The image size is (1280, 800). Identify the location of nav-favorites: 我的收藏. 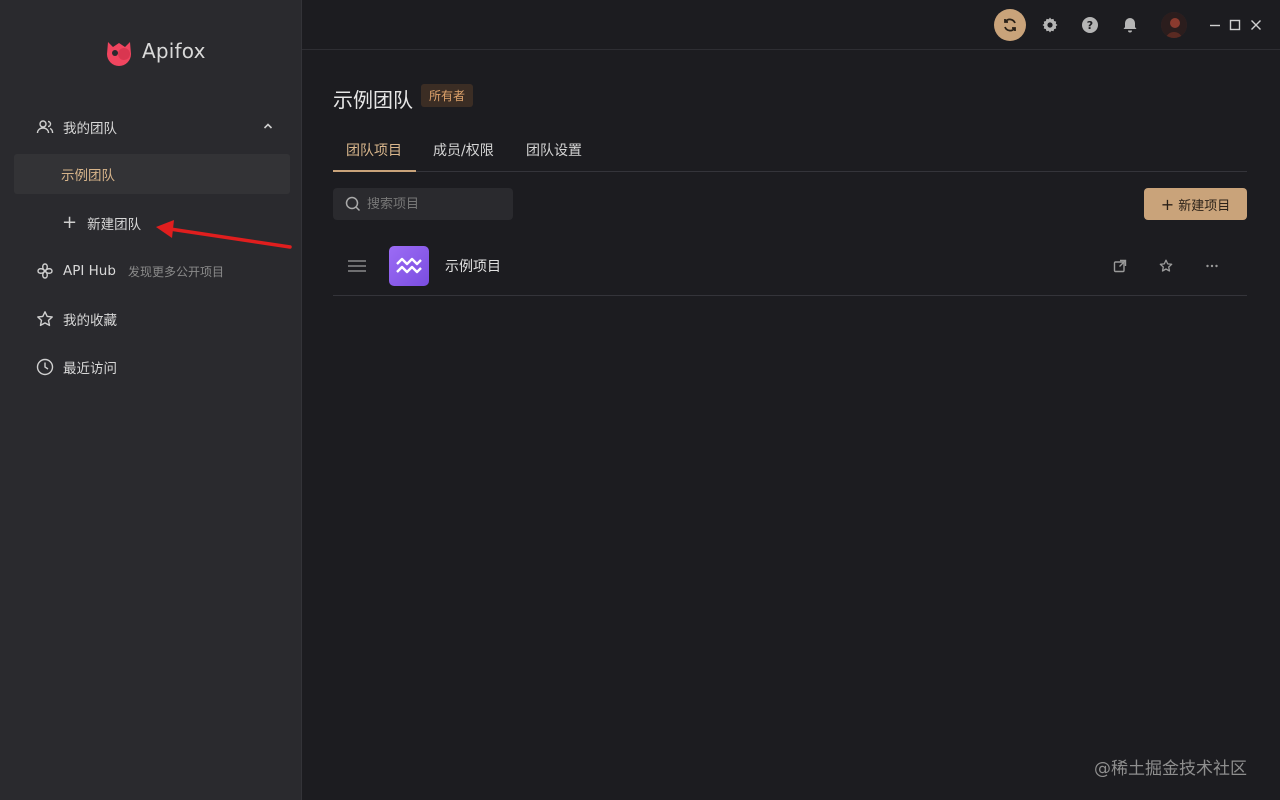
(152, 319).